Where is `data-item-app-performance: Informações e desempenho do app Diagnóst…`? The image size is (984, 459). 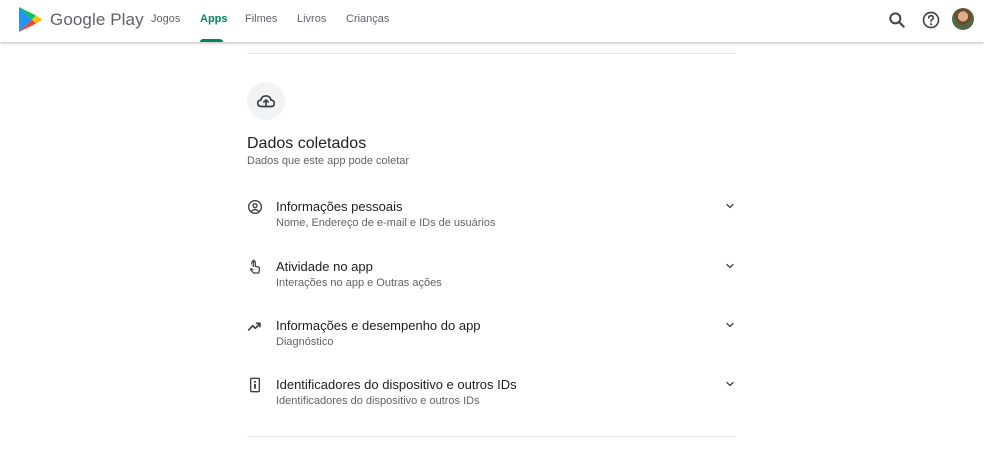 data-item-app-performance: Informações e desempenho do app Diagnóst… is located at coordinates (491, 338).